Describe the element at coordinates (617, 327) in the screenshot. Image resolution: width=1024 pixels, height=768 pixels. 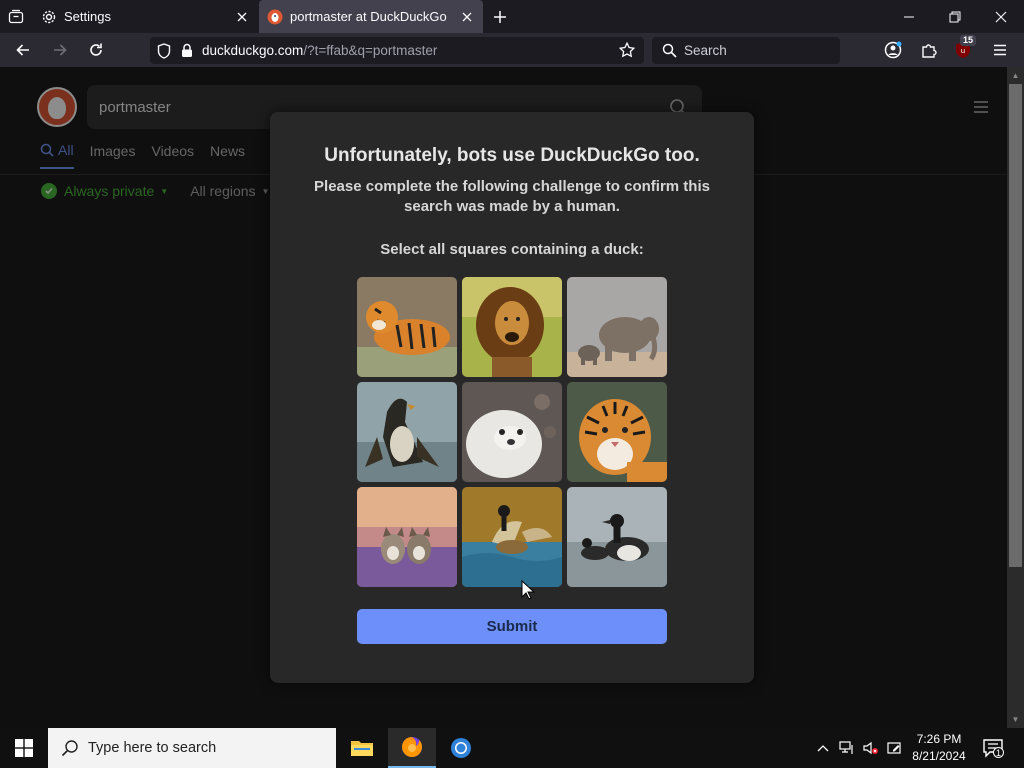
I see `challenge-tile-elephants` at that location.